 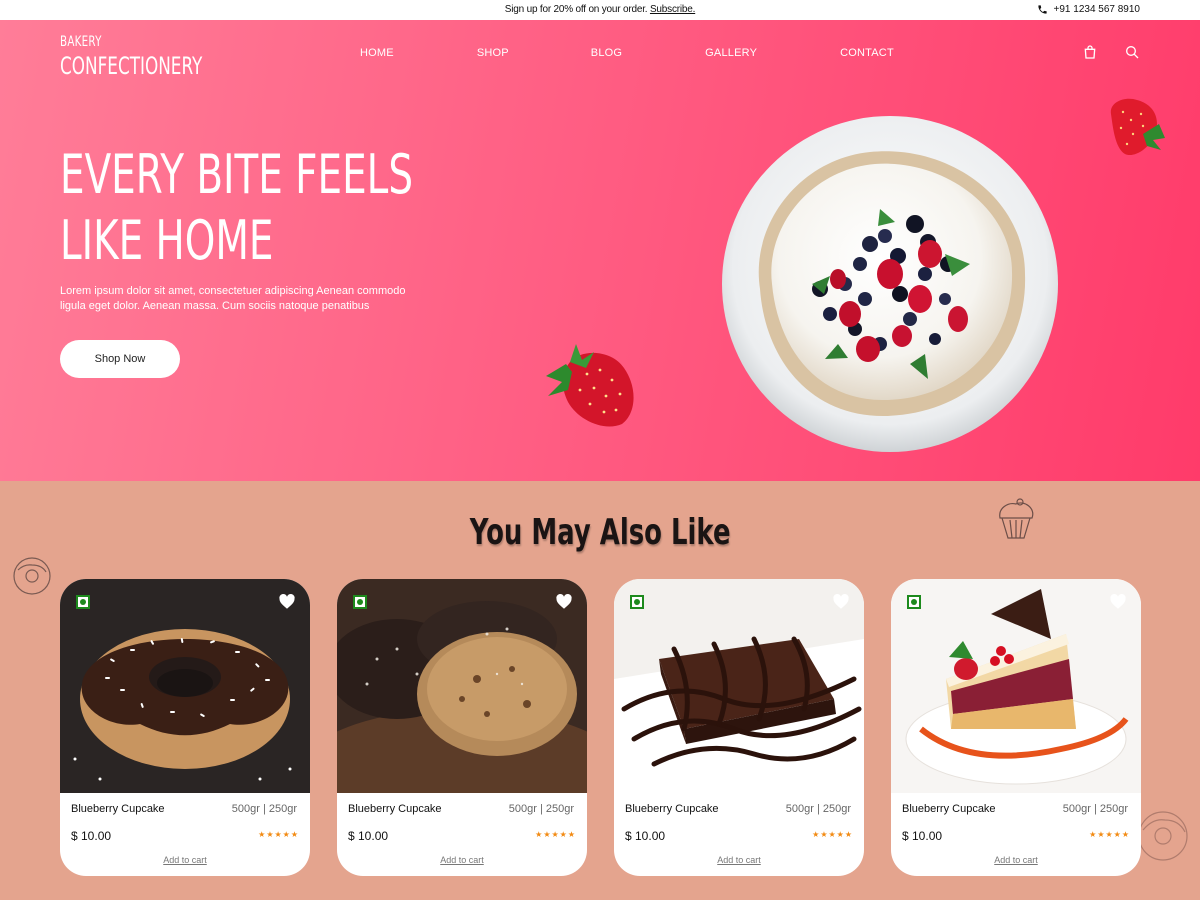 I want to click on logo-line-1: BAKERY, so click(x=81, y=42).